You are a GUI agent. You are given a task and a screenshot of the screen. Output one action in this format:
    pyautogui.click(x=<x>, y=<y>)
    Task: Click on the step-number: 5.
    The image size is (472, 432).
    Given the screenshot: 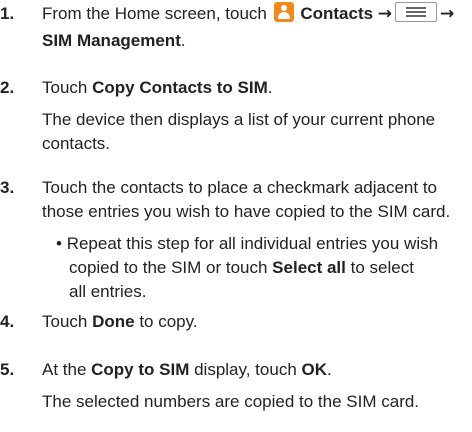 What is the action you would take?
    pyautogui.click(x=7, y=369)
    